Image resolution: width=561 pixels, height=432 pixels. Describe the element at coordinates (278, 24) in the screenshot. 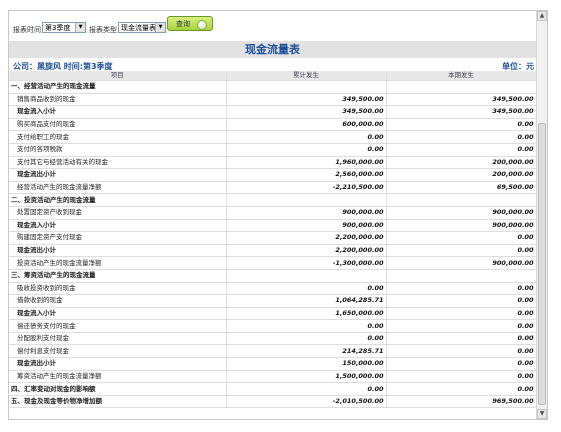

I see `toolbar: 报表时间 第3季度 ▼ 报表类型 现金流量表 ▼ 查询` at that location.